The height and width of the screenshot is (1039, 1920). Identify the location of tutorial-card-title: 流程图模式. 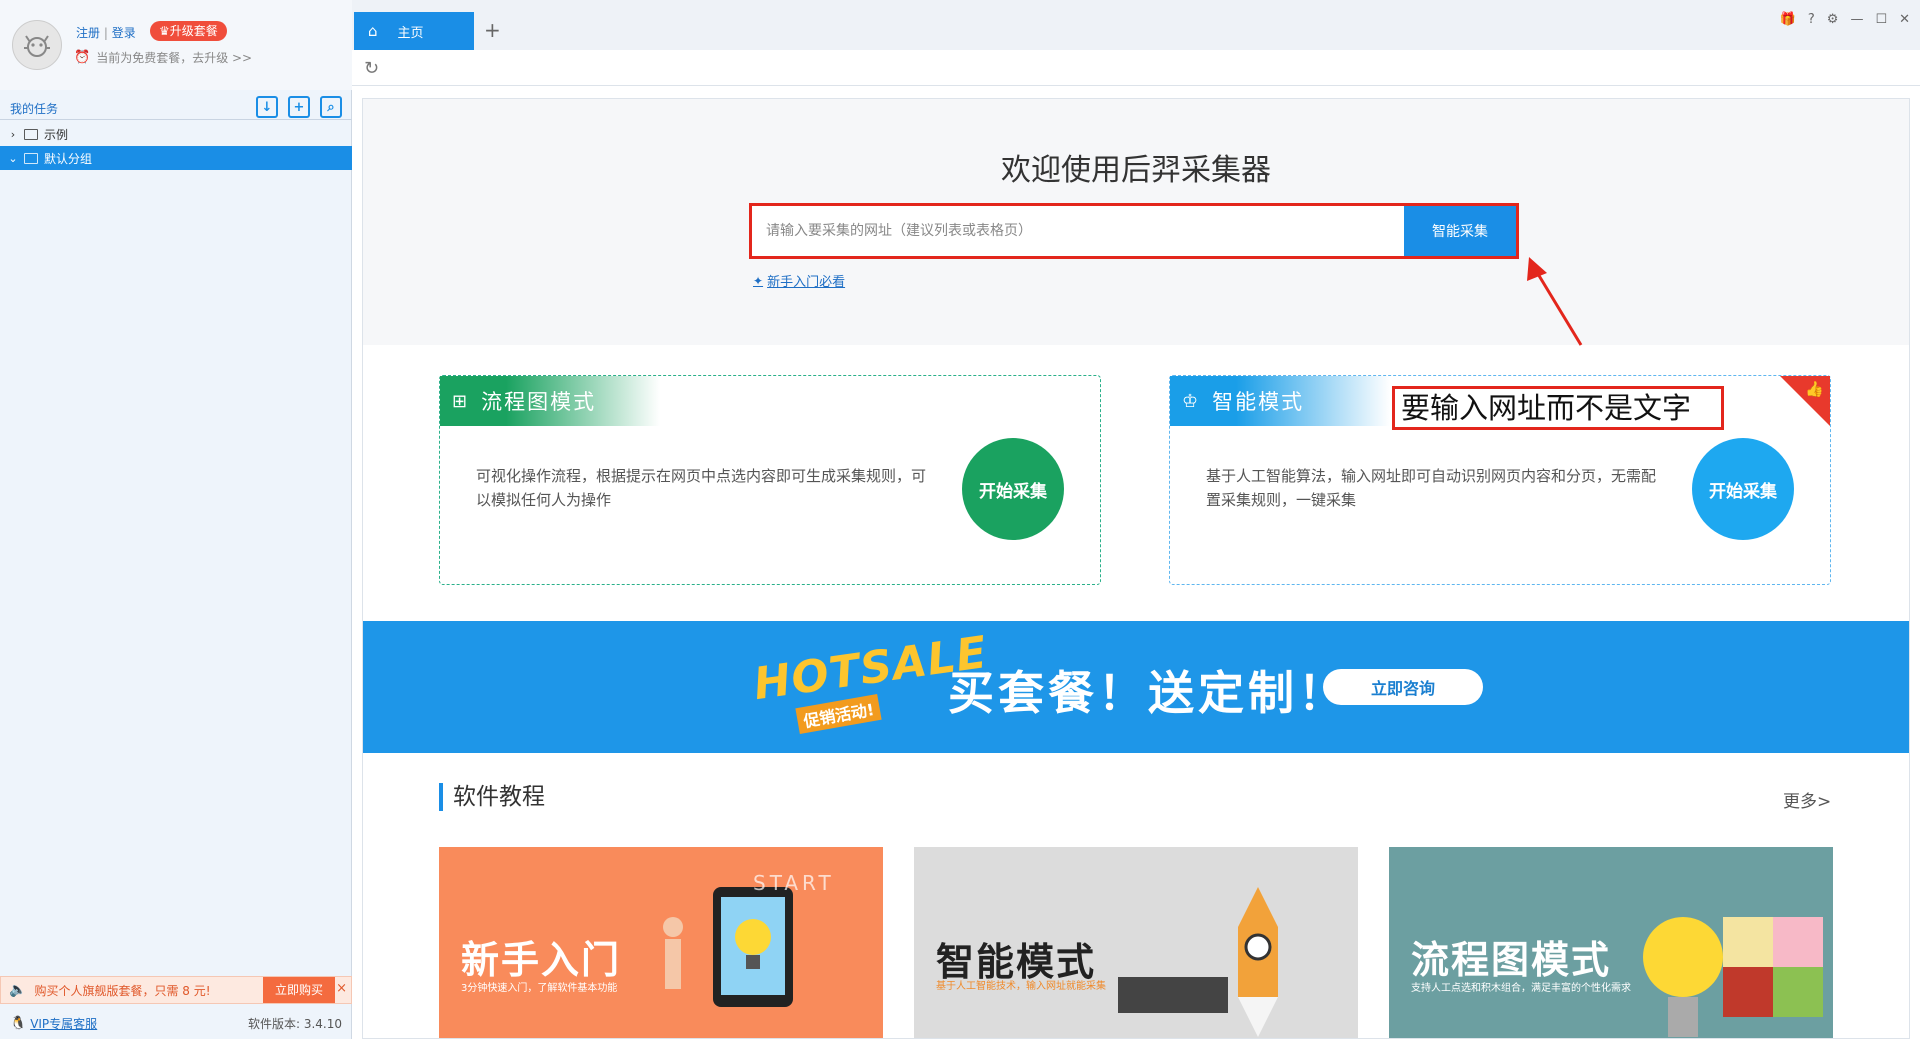
(1511, 960).